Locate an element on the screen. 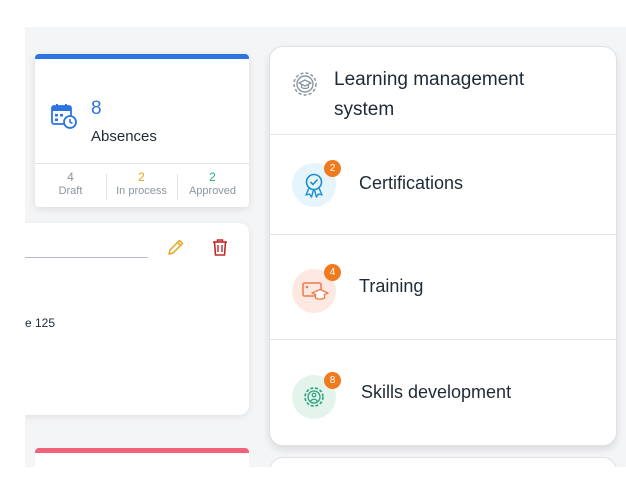 The image size is (626, 492). stat-approved-label: Approved is located at coordinates (212, 191).